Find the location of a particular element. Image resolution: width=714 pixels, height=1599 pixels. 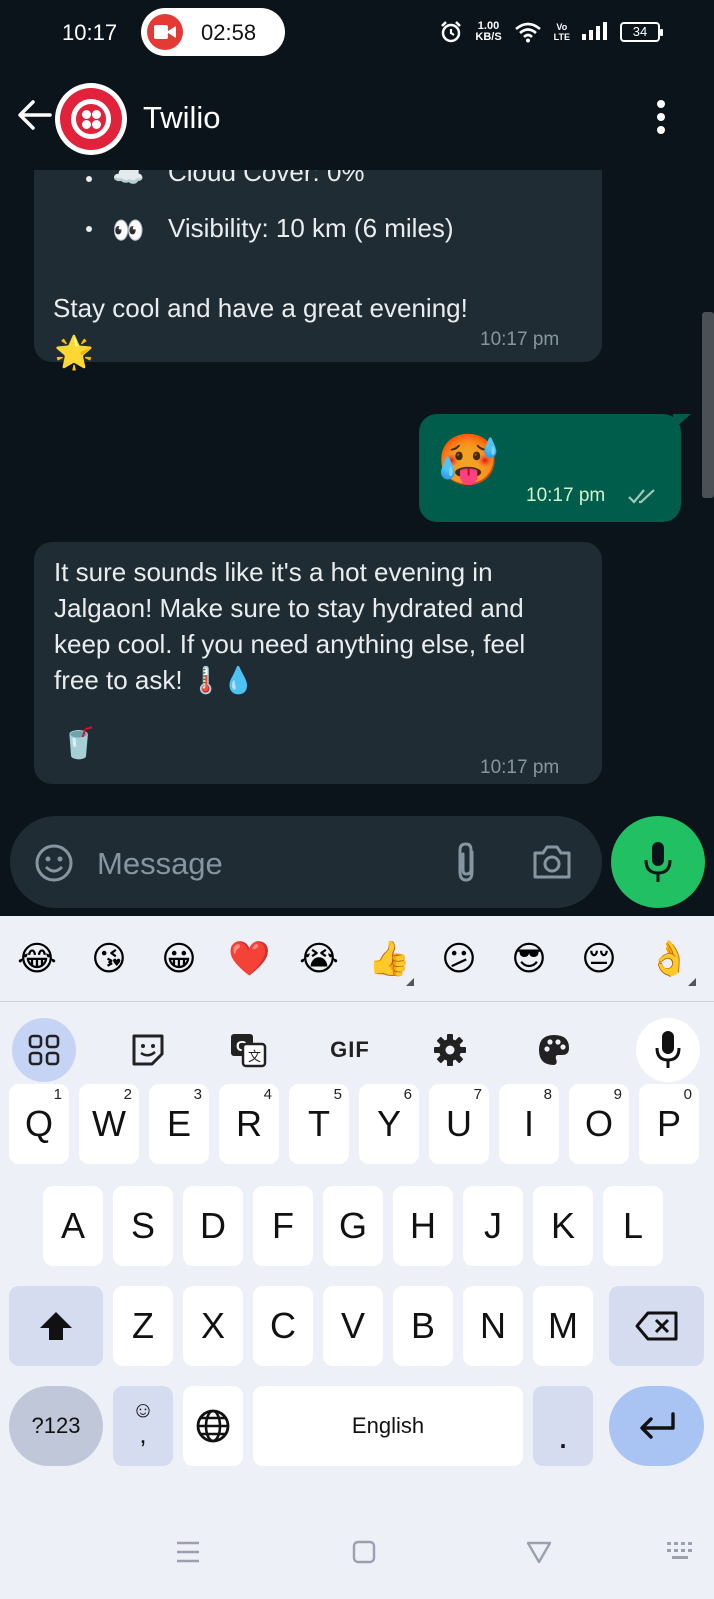

key-b: B is located at coordinates (423, 1326).